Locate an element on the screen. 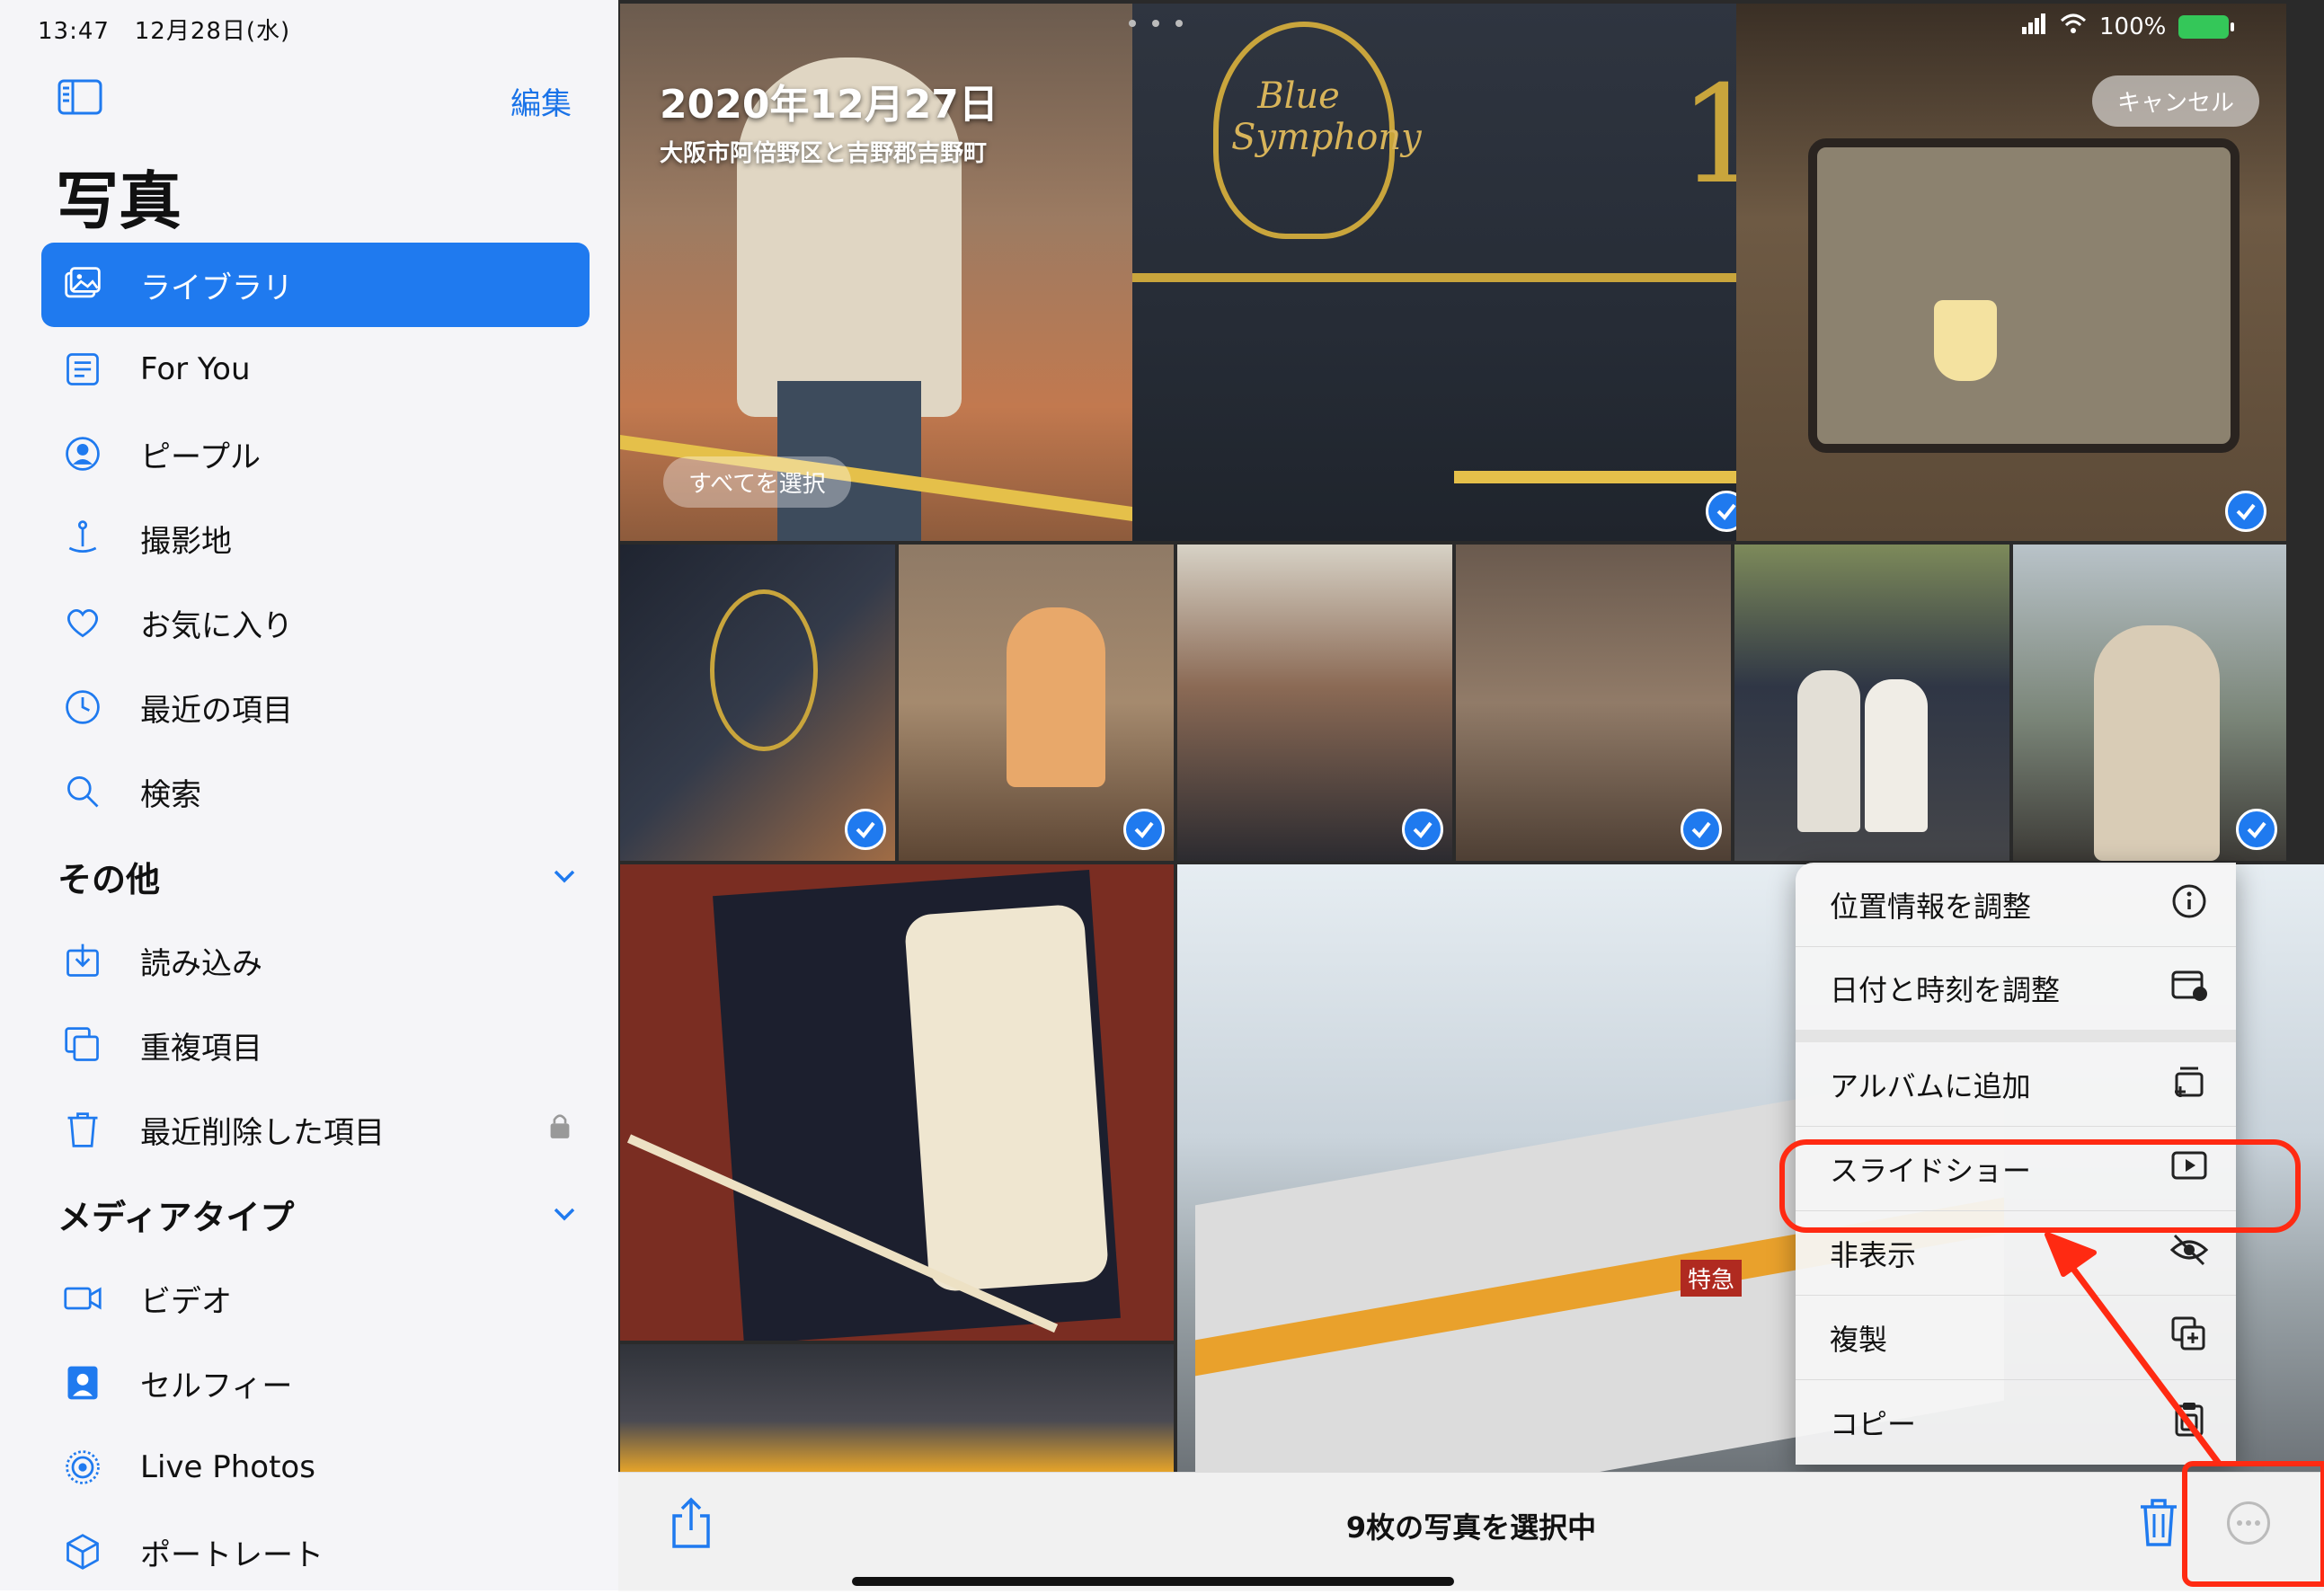 The height and width of the screenshot is (1594, 2324). battery-icon is located at coordinates (2206, 26).